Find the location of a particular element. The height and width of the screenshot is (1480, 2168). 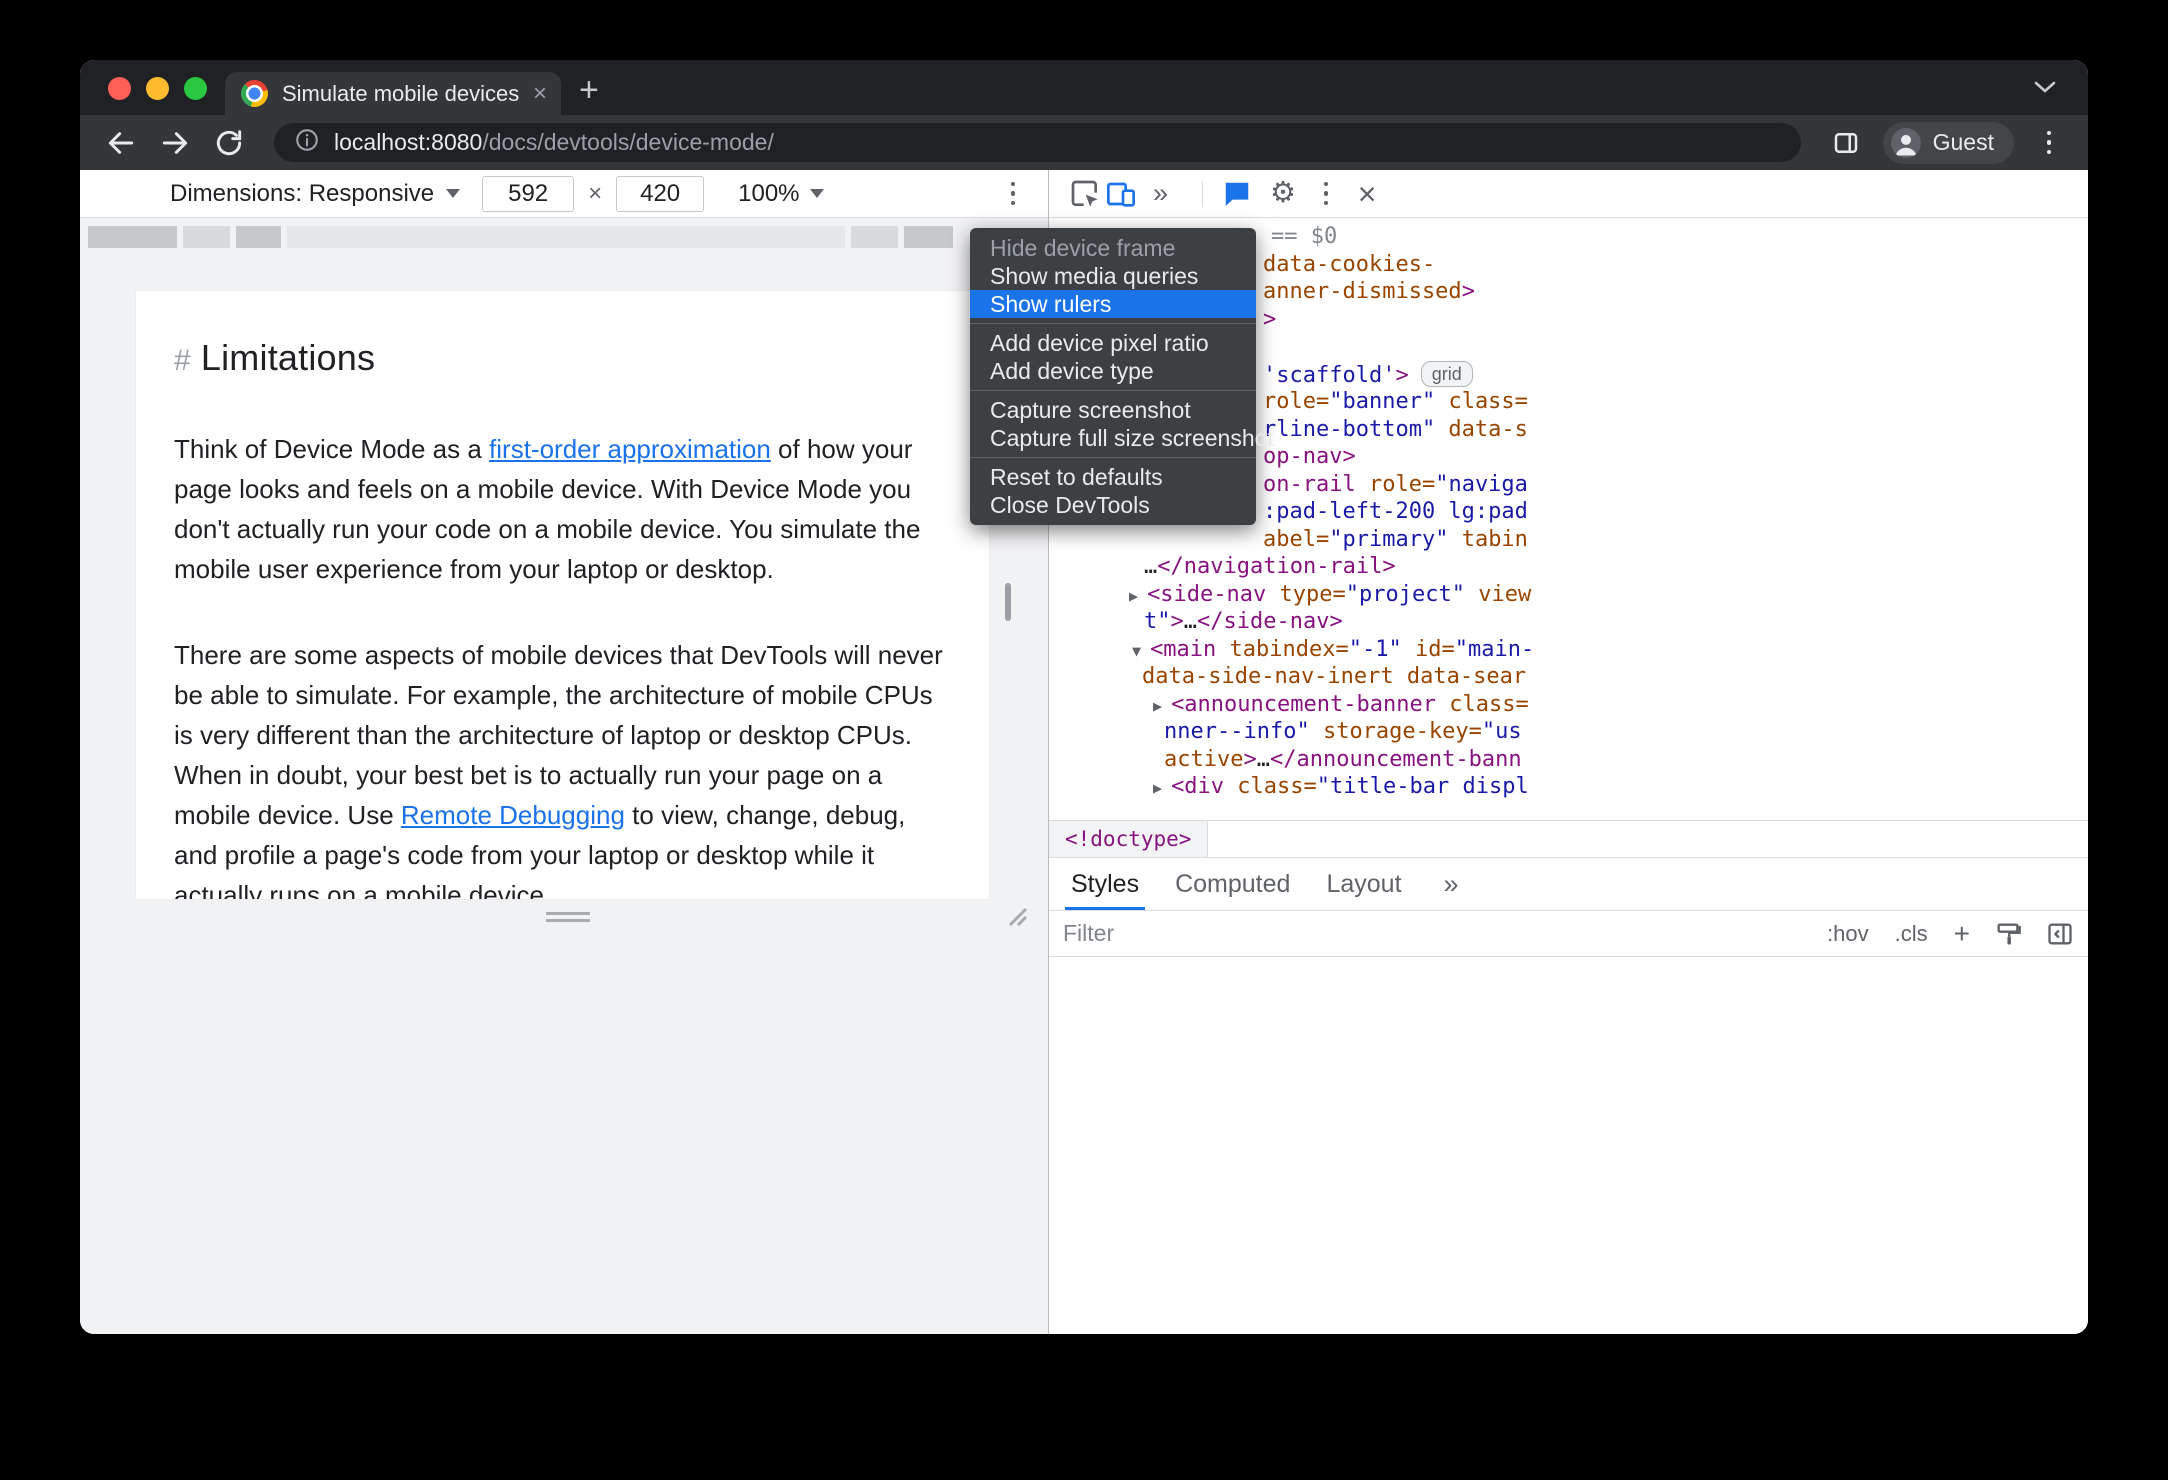

dom-tree-line: active>…</announcement-bann is located at coordinates (1568, 760).